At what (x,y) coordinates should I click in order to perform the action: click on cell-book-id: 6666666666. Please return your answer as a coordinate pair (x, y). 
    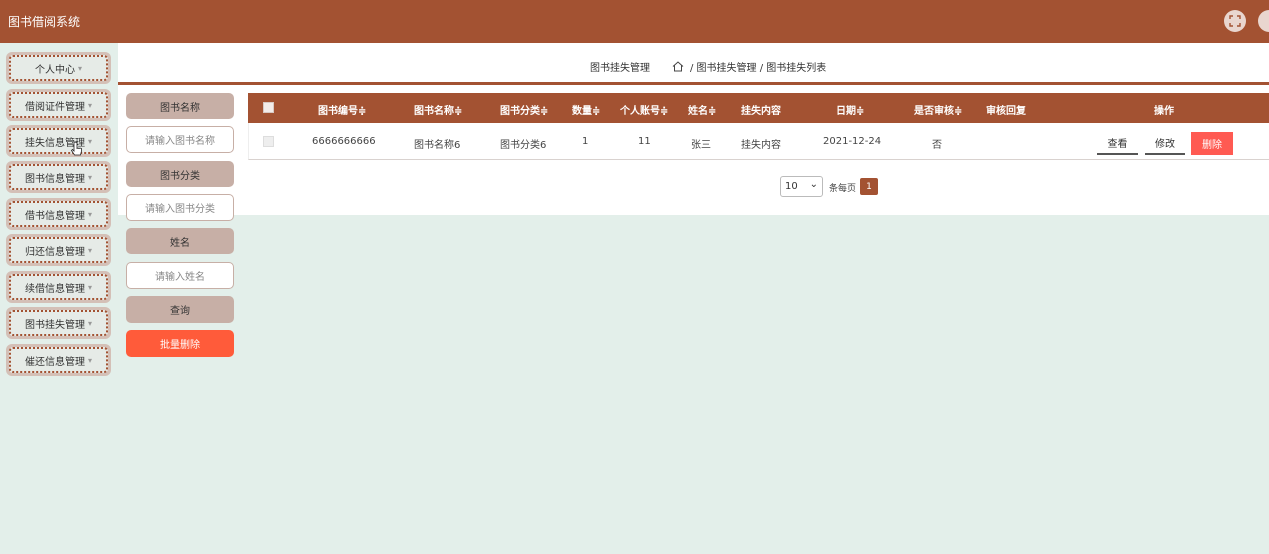
    Looking at the image, I should click on (344, 141).